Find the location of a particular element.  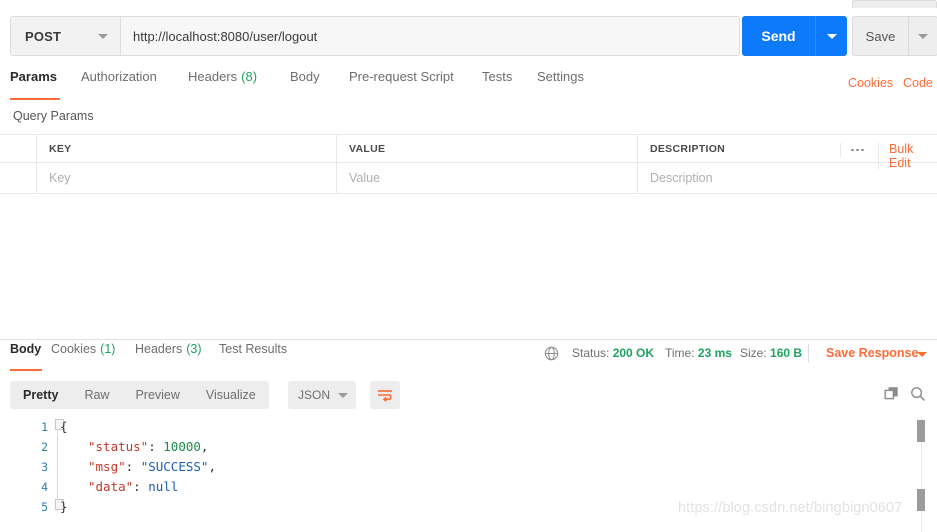

code-token: } is located at coordinates (64, 506).